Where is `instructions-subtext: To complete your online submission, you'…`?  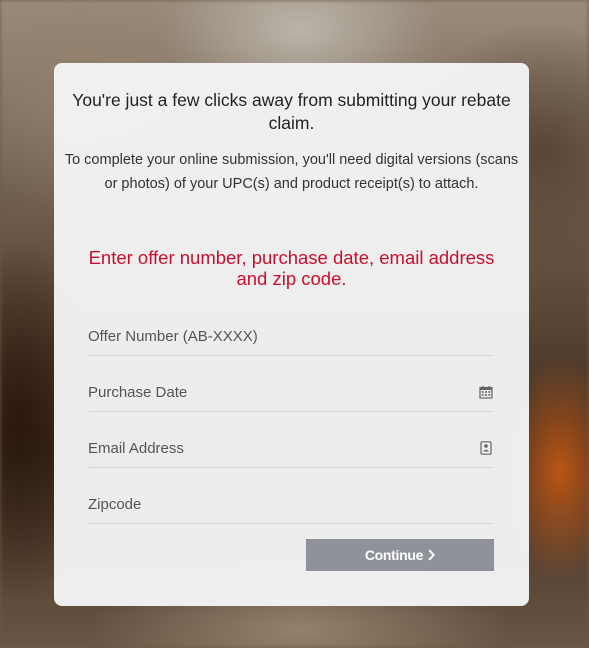 instructions-subtext: To complete your online submission, you'… is located at coordinates (291, 172).